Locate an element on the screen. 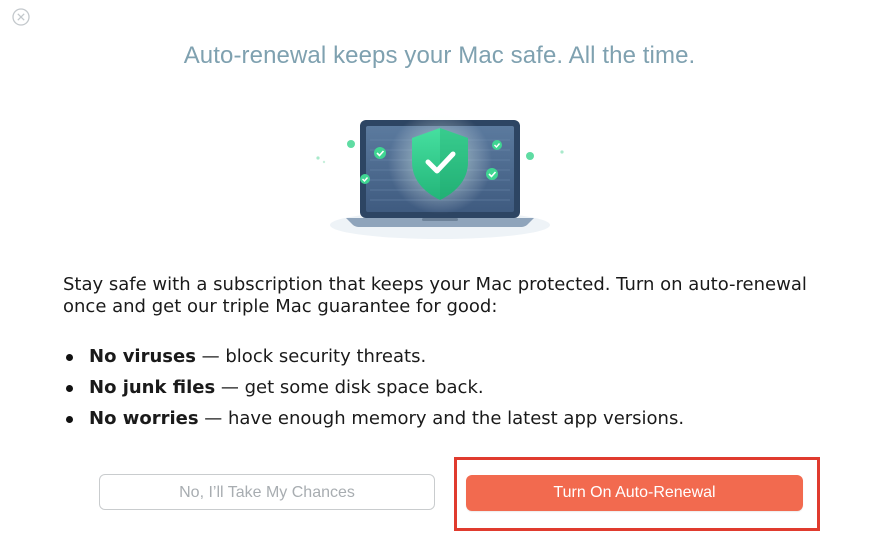 The height and width of the screenshot is (549, 879). feature-title: No worries is located at coordinates (144, 418).